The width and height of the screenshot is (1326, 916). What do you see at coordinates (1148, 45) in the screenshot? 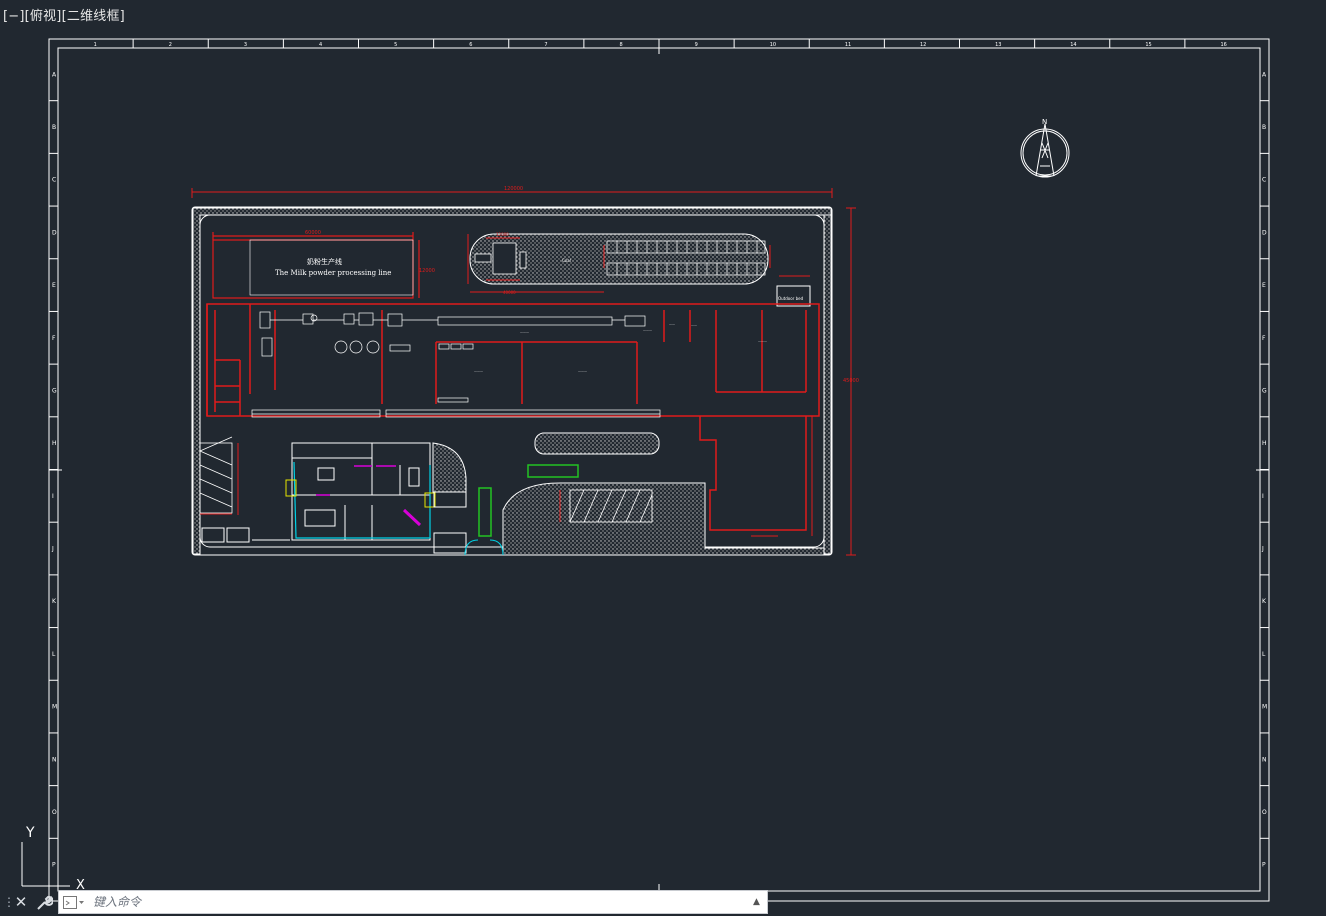
I see `column-label: 15` at bounding box center [1148, 45].